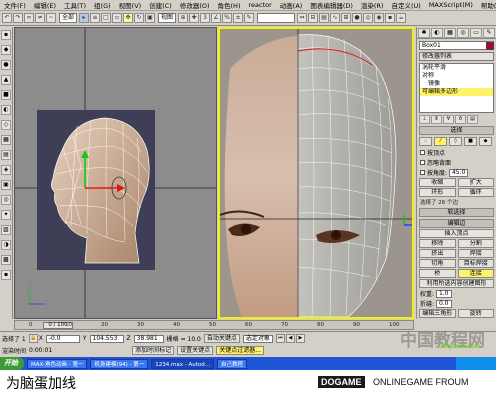 The height and width of the screenshot is (395, 496). Describe the element at coordinates (313, 18) in the screenshot. I see `align-icon: ⊟` at that location.